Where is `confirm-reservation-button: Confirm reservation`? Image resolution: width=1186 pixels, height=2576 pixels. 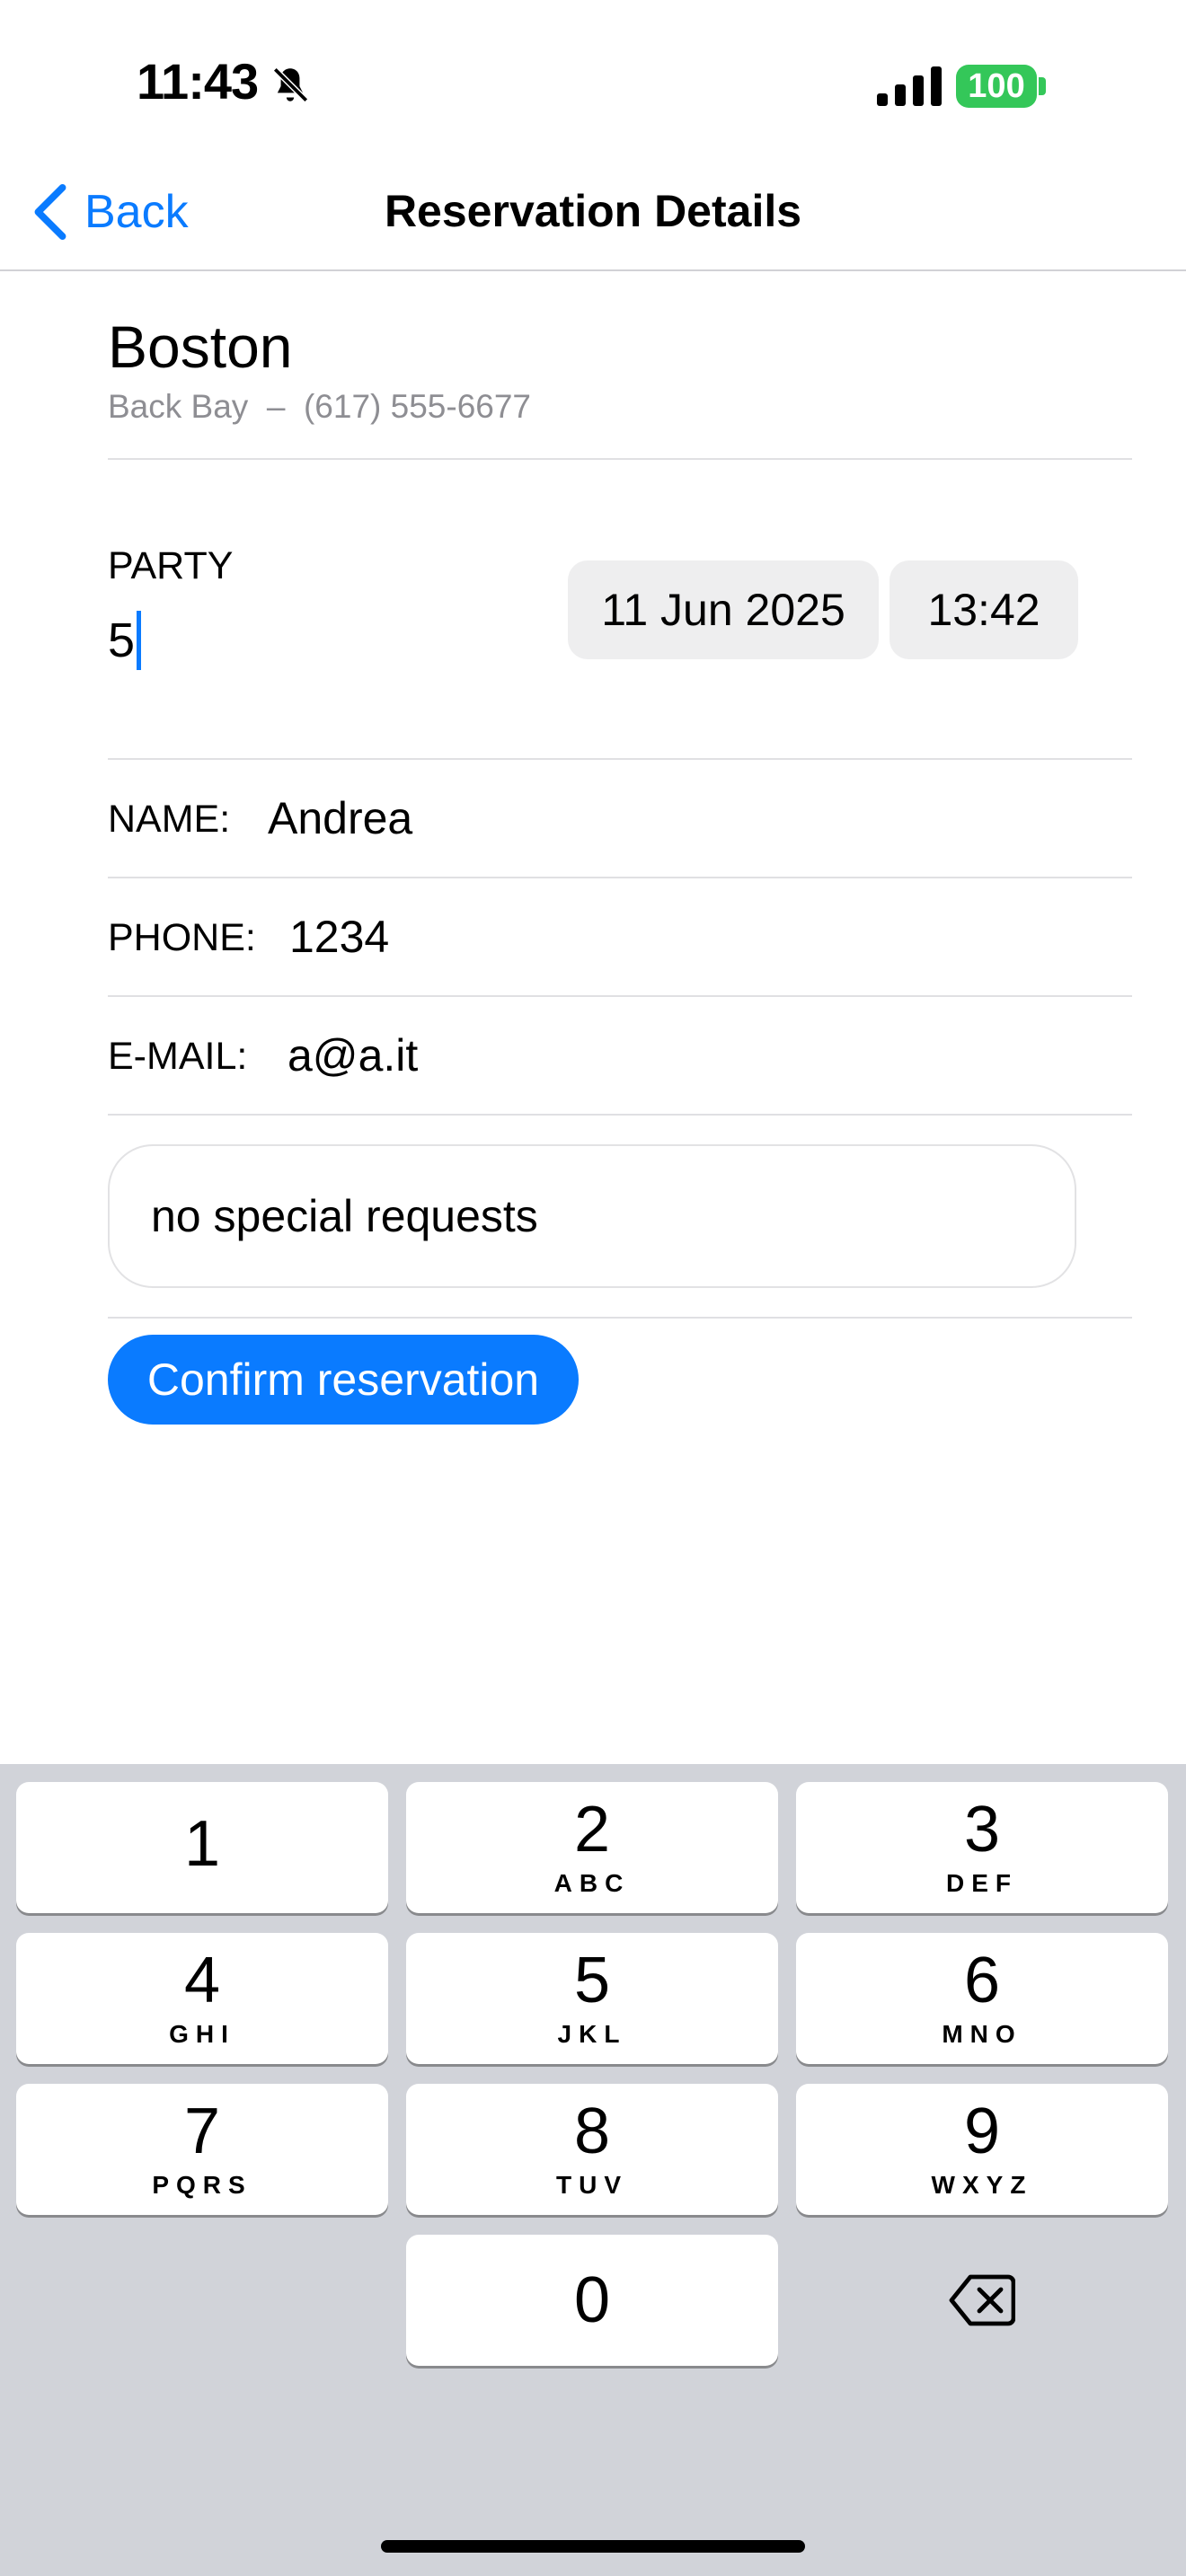 confirm-reservation-button: Confirm reservation is located at coordinates (343, 1380).